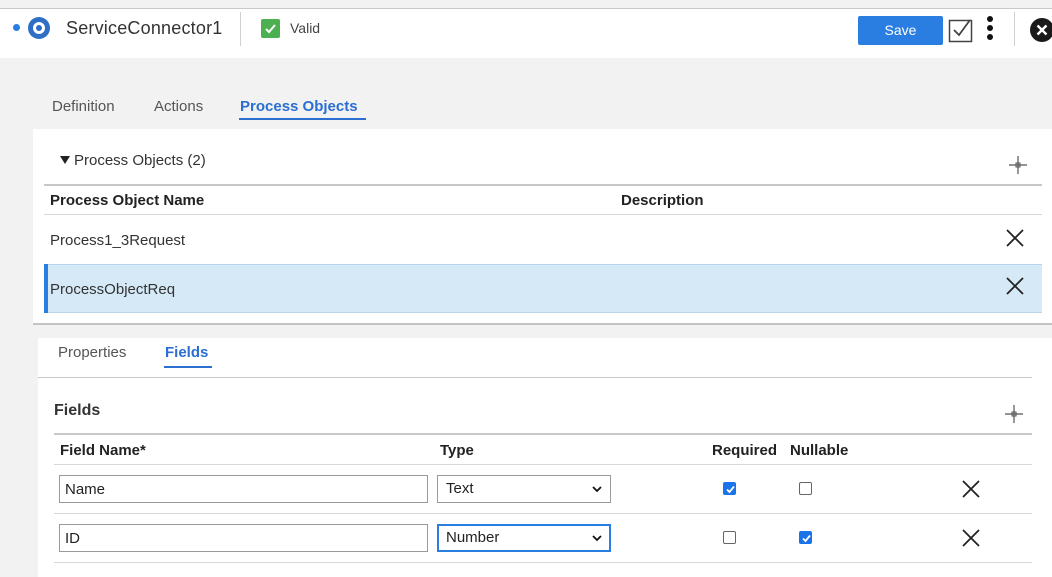 The image size is (1052, 577). I want to click on save-button: Save, so click(900, 30).